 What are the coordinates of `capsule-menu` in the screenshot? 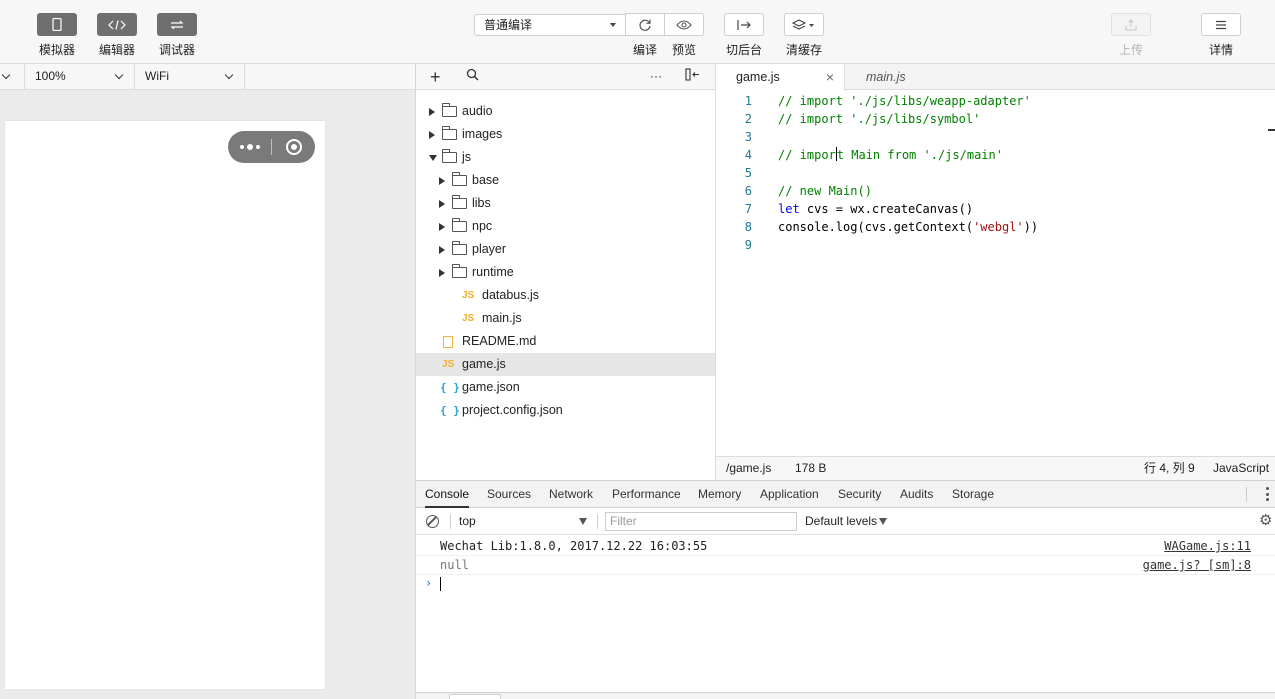 It's located at (271, 147).